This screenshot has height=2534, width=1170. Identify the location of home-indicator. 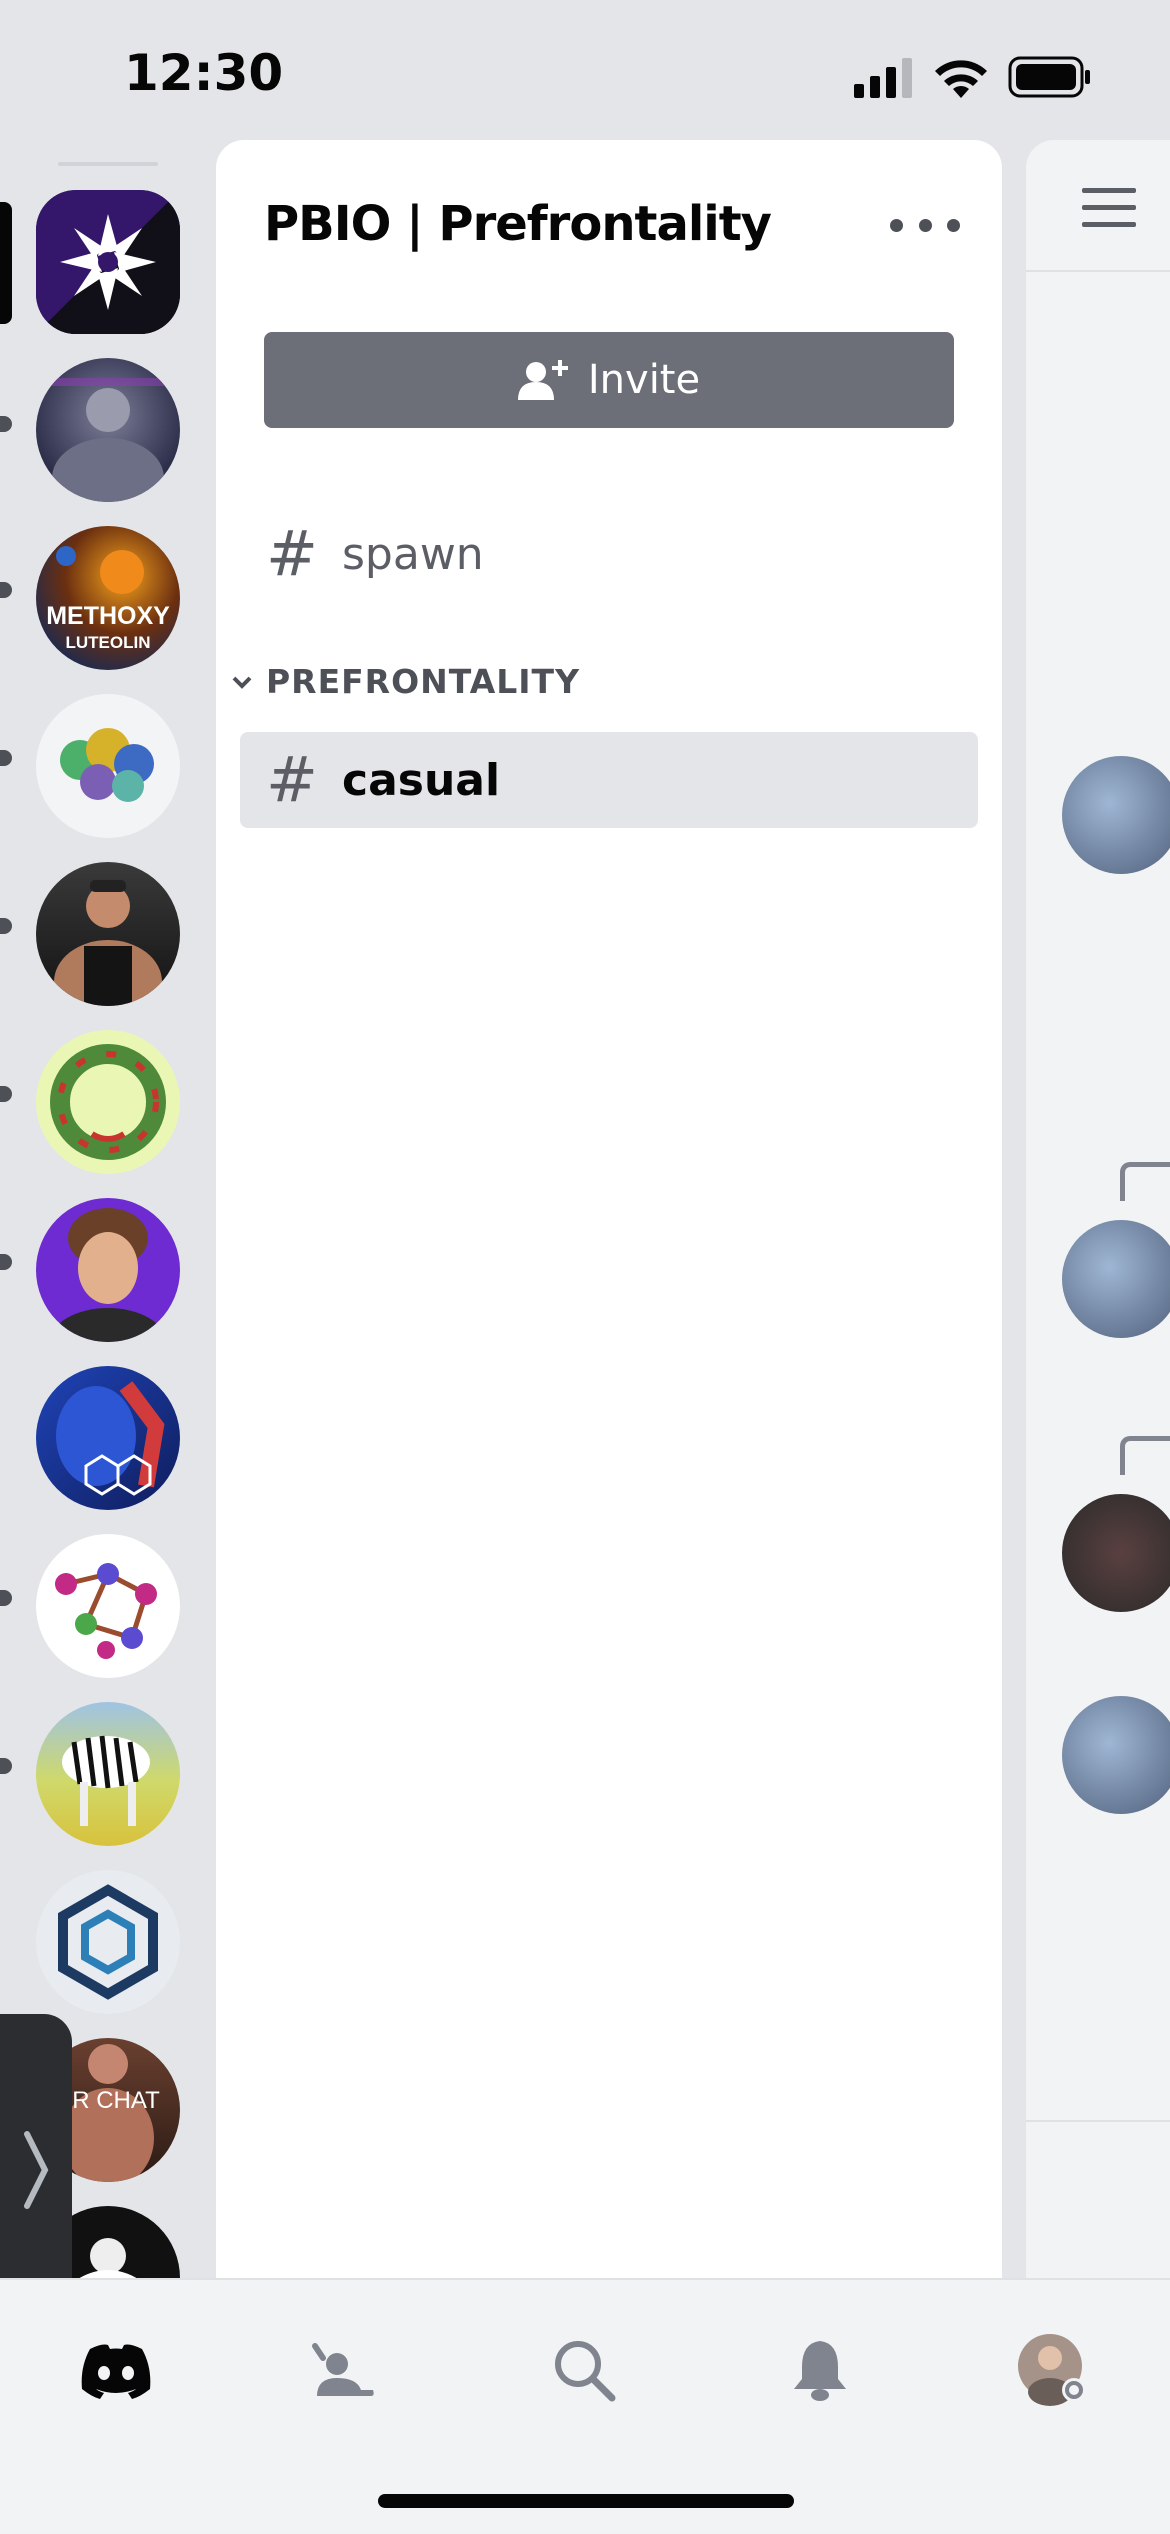
(586, 2501).